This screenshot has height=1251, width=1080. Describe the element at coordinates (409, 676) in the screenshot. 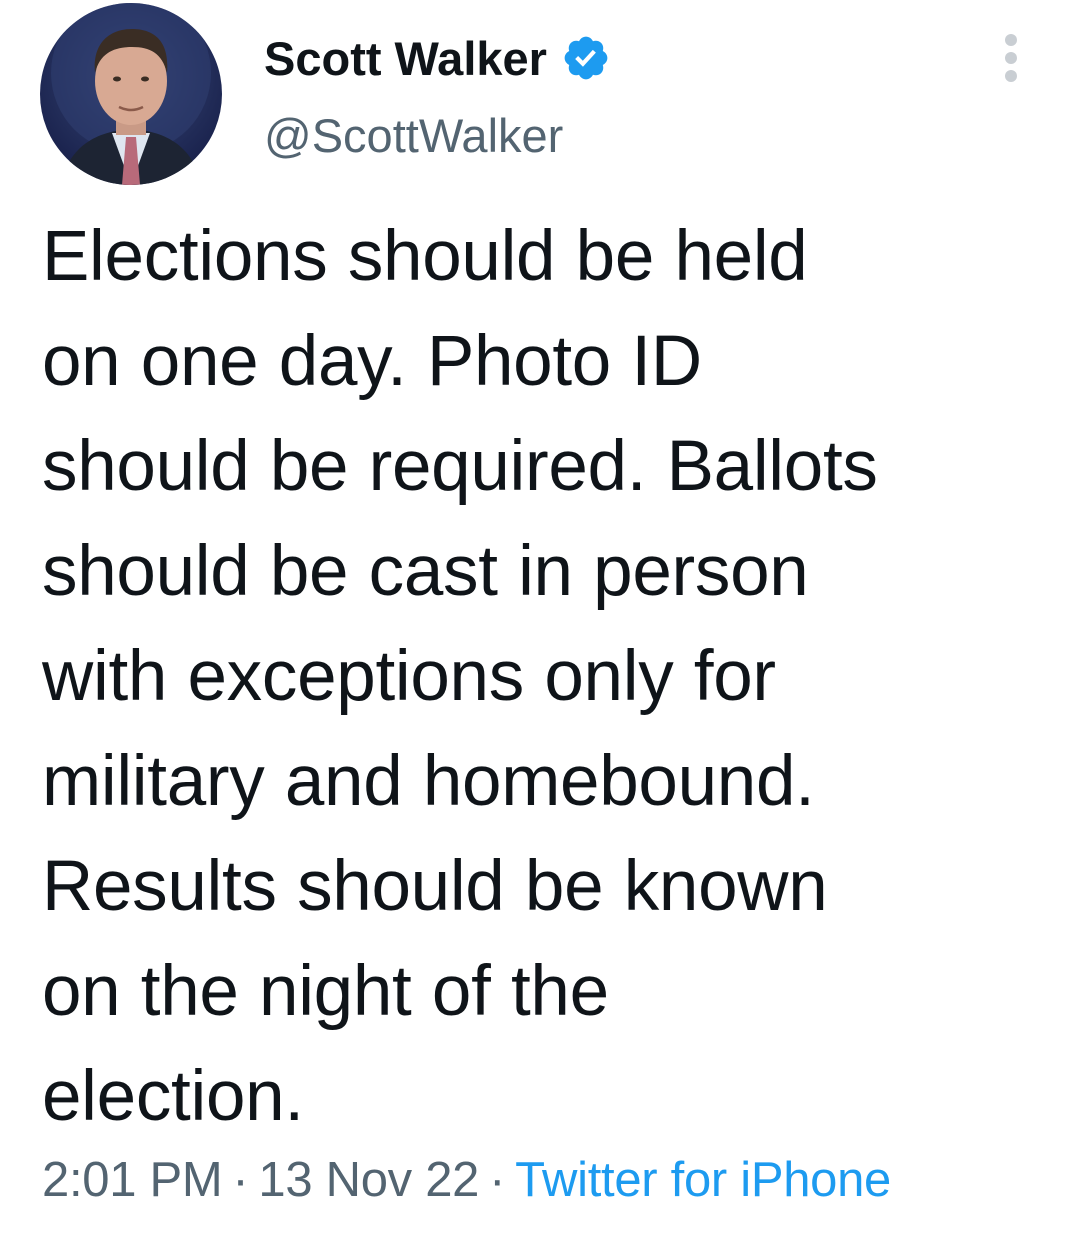

I see `tweet-text-line: with exceptions only for` at that location.